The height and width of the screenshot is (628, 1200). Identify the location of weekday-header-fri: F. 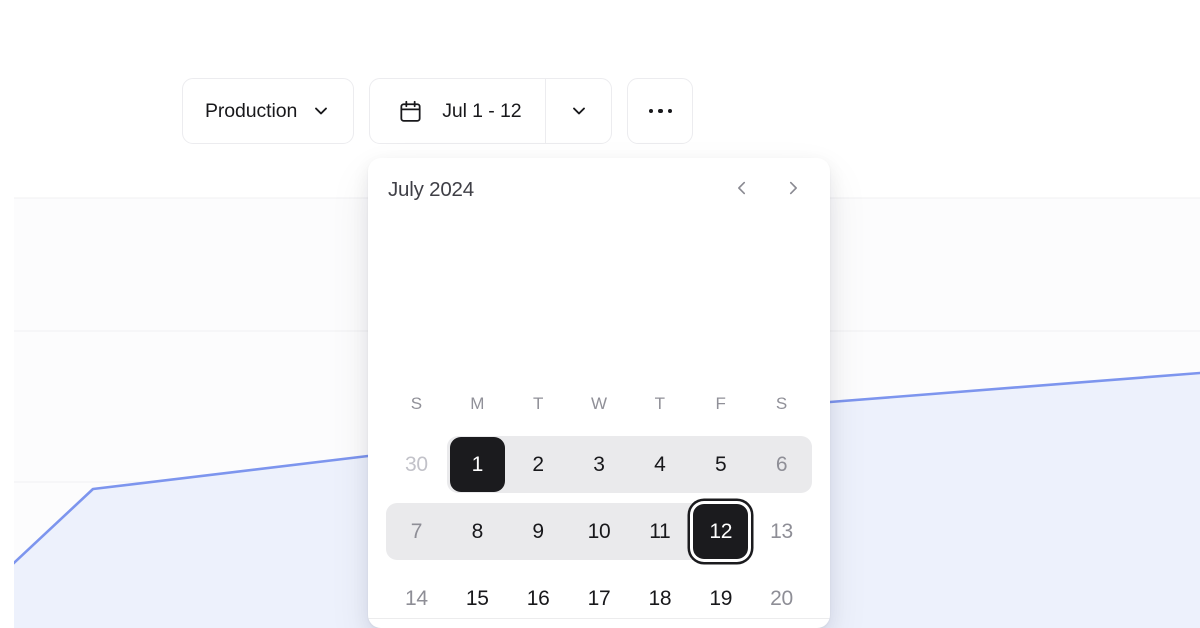
(720, 403).